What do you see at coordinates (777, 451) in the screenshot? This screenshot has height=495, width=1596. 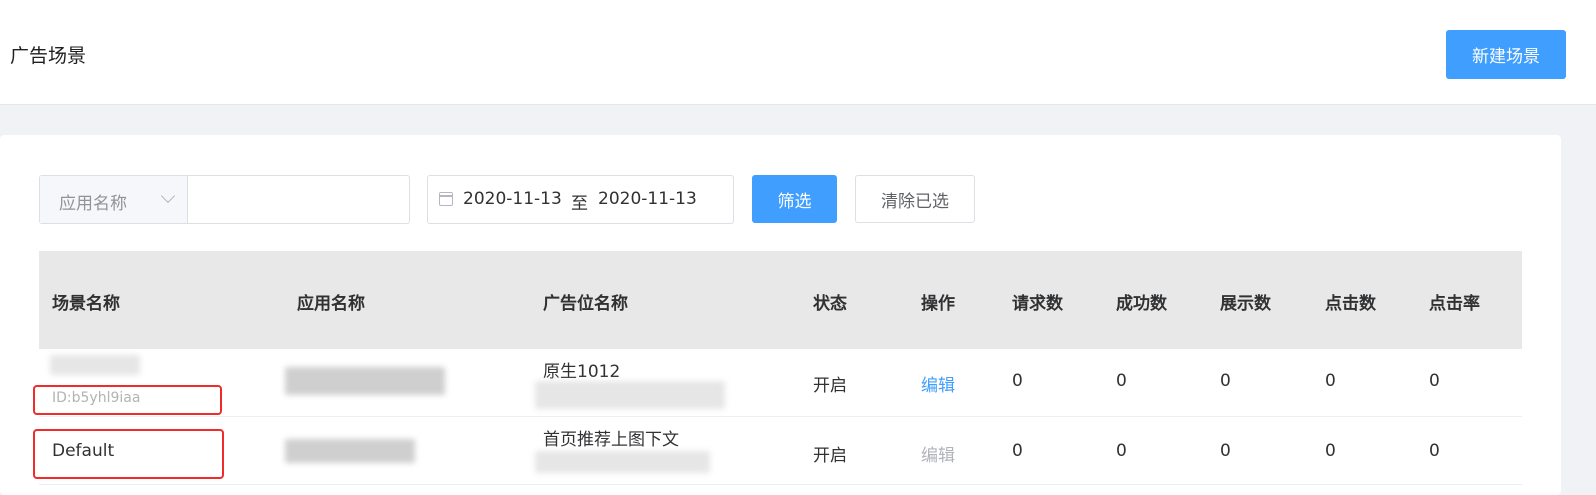 I see `table-row: Default 首页推荐上图下文 开启 编辑 0 0 0 0 0` at bounding box center [777, 451].